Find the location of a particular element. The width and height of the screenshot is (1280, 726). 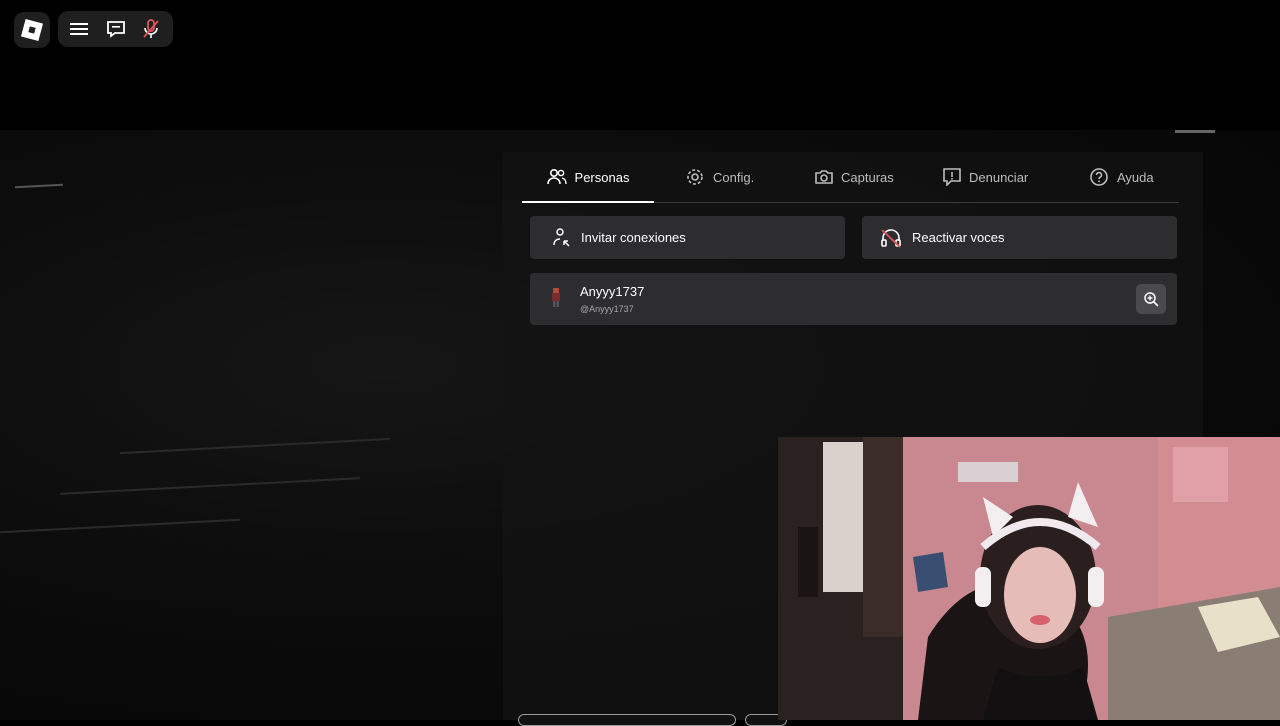

player-username: @Anyyy1737 is located at coordinates (607, 309).